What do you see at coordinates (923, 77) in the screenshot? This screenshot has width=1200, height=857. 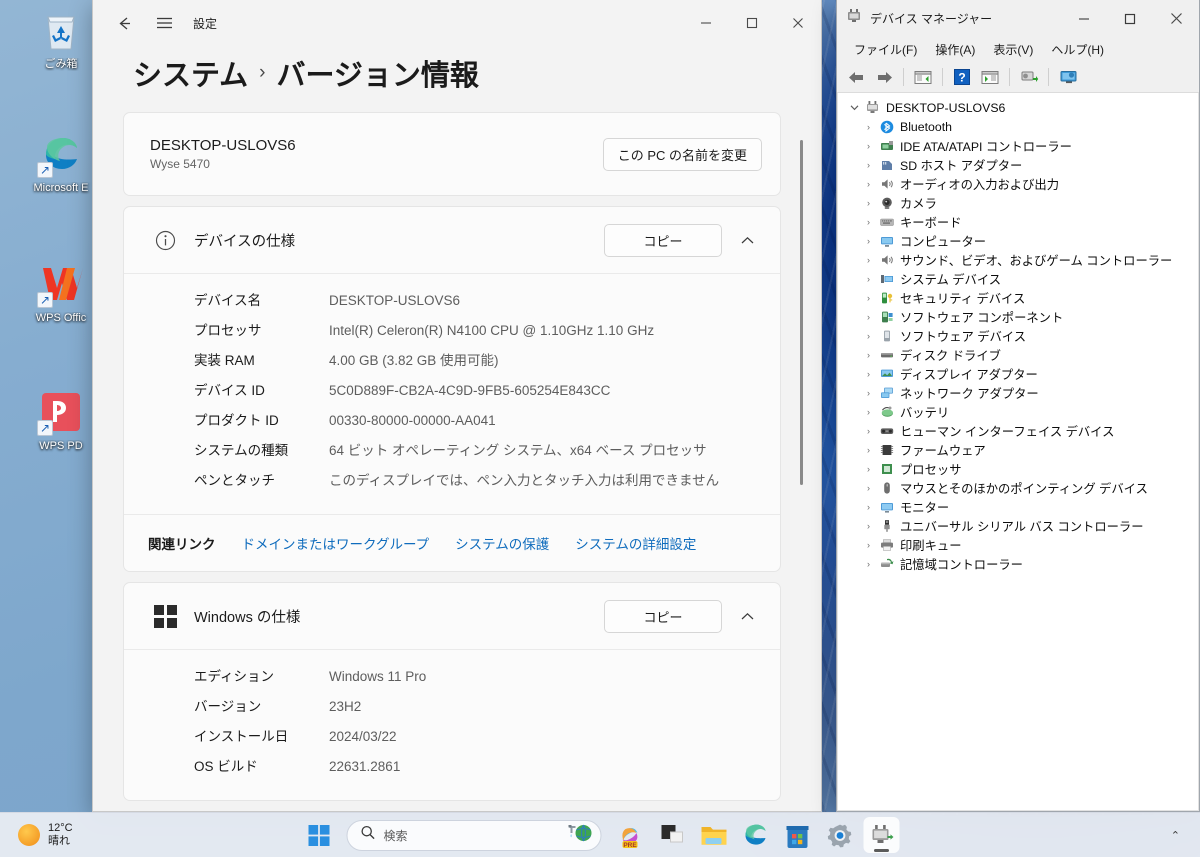 I see `show-hide-console-tree-icon` at bounding box center [923, 77].